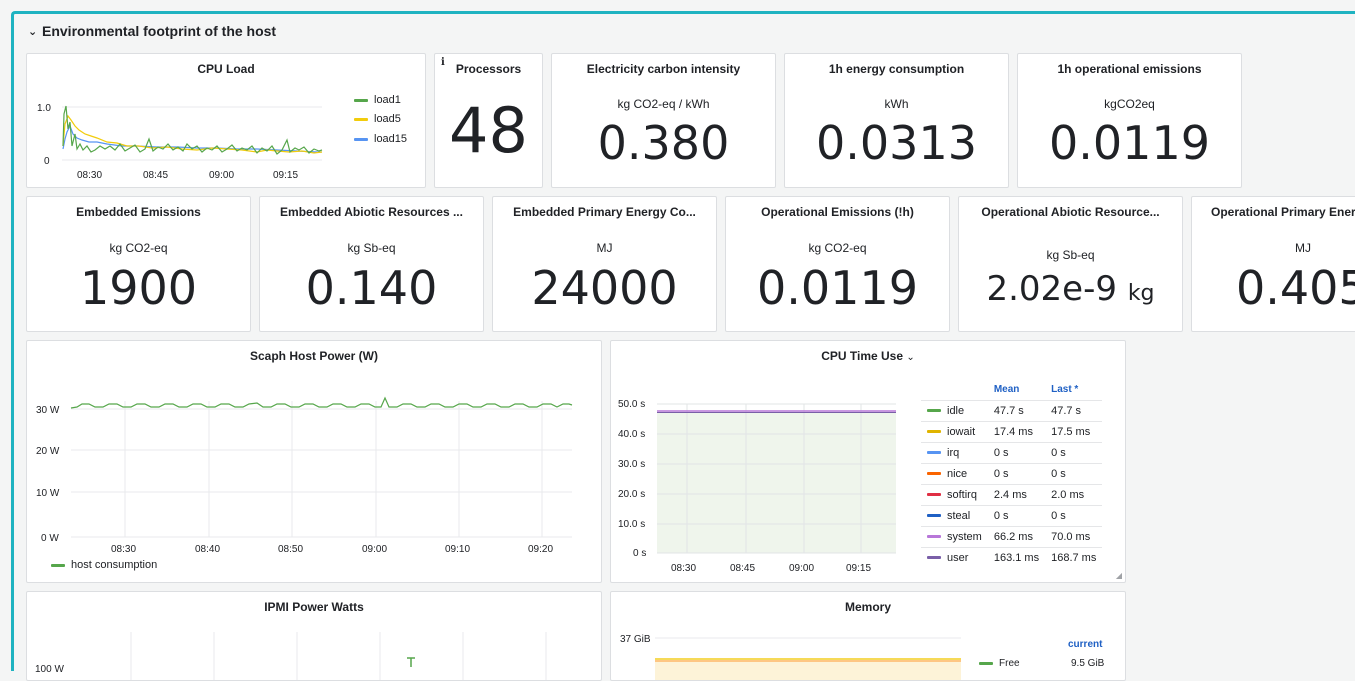  Describe the element at coordinates (1074, 536) in the screenshot. I see `legend-last: 70.0 ms` at that location.